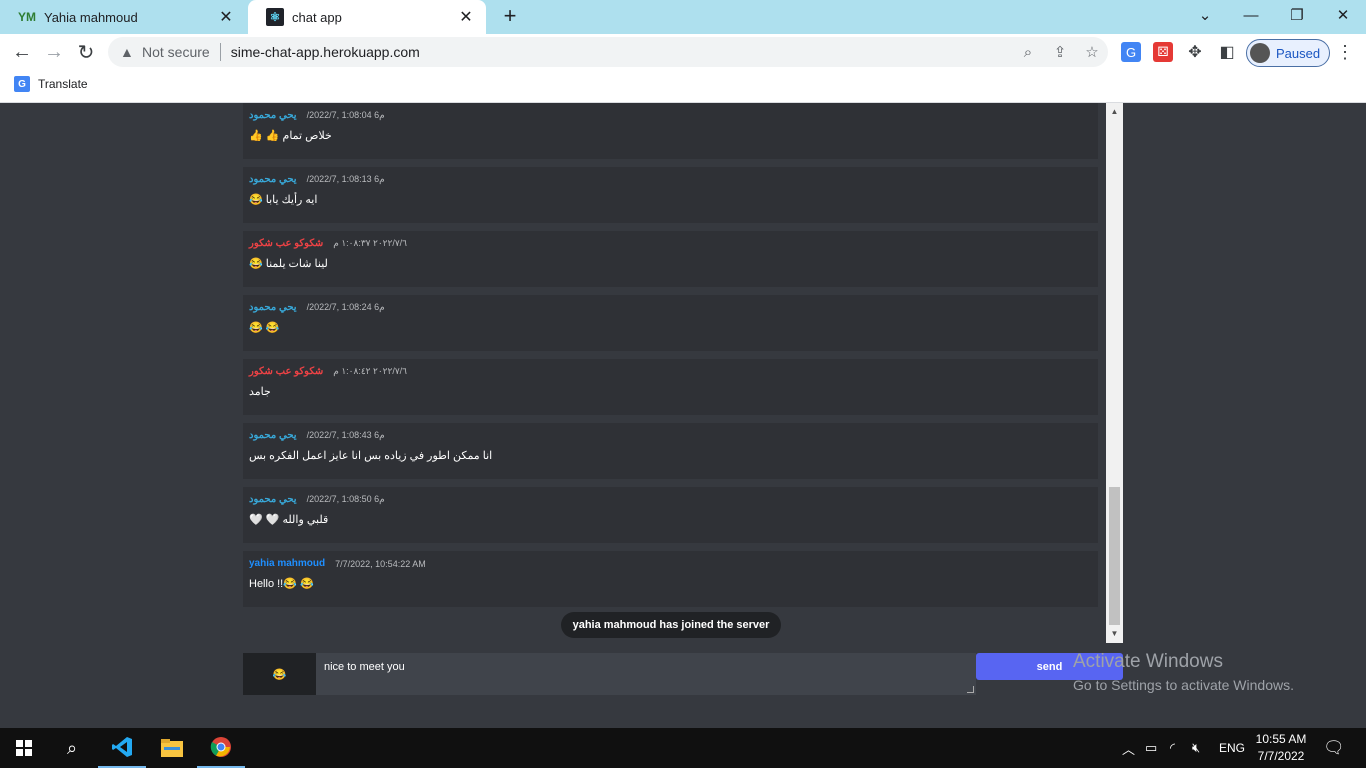  Describe the element at coordinates (367, 17) in the screenshot. I see `tab-chat-app: ⚛ chat app ✕` at that location.